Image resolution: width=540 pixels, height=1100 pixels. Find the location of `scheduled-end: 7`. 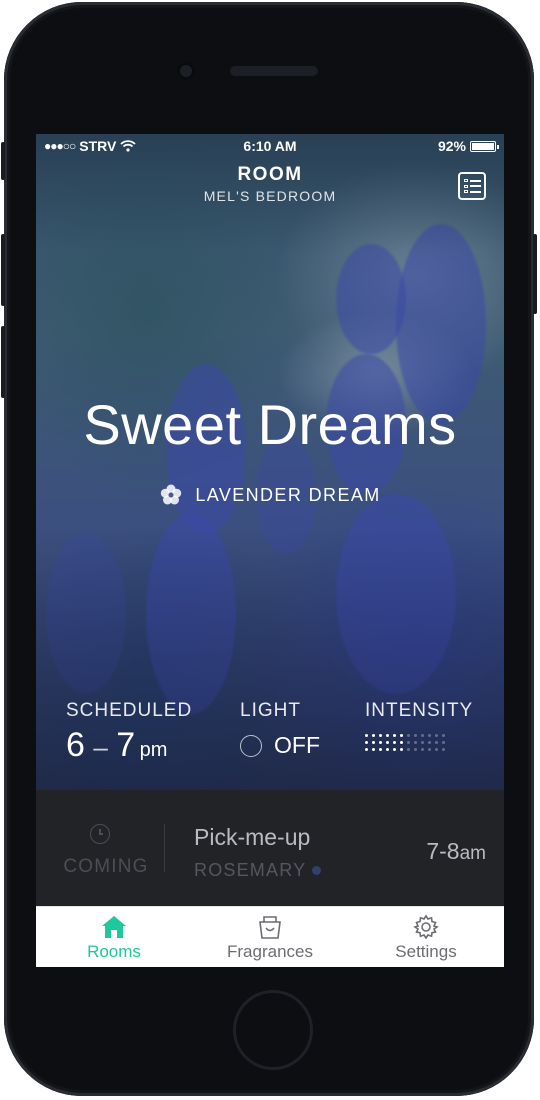

scheduled-end: 7 is located at coordinates (126, 745).